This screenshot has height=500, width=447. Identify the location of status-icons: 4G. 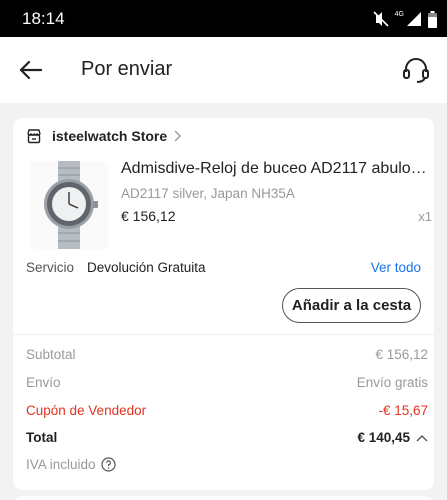
(405, 19).